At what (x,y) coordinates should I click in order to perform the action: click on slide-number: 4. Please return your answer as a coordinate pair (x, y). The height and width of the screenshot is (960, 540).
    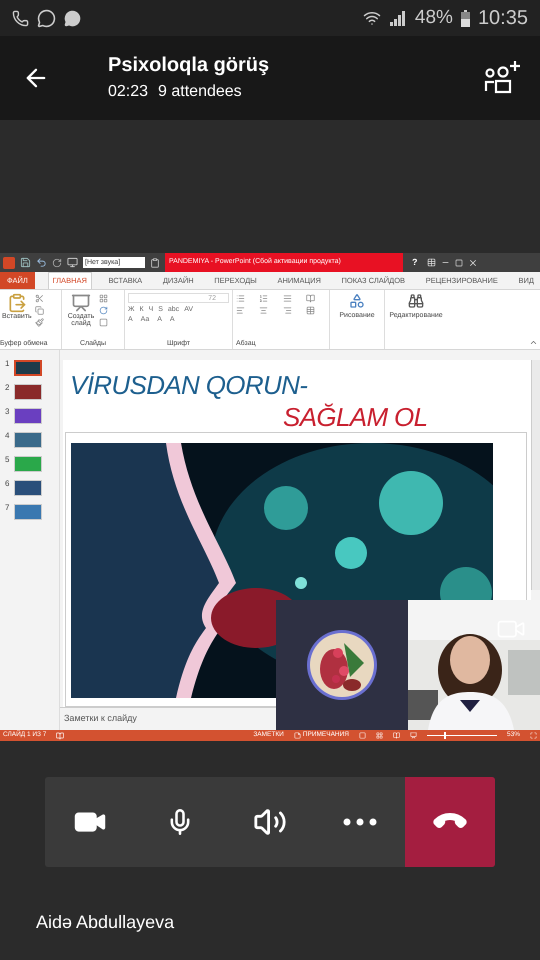
    Looking at the image, I should click on (7, 436).